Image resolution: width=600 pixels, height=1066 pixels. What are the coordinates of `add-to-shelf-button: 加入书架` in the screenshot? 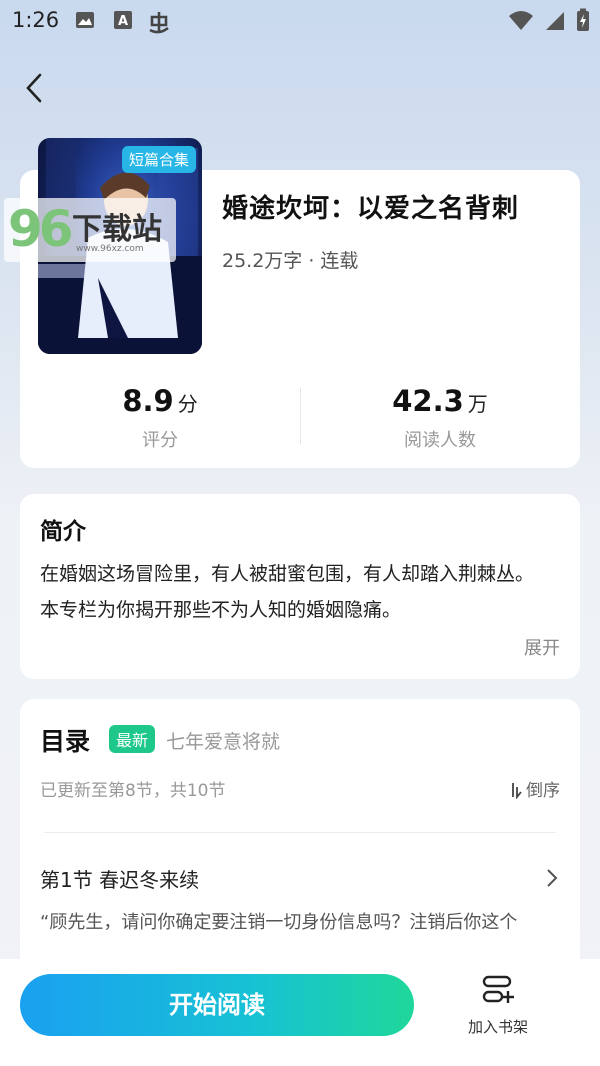 It's located at (498, 1007).